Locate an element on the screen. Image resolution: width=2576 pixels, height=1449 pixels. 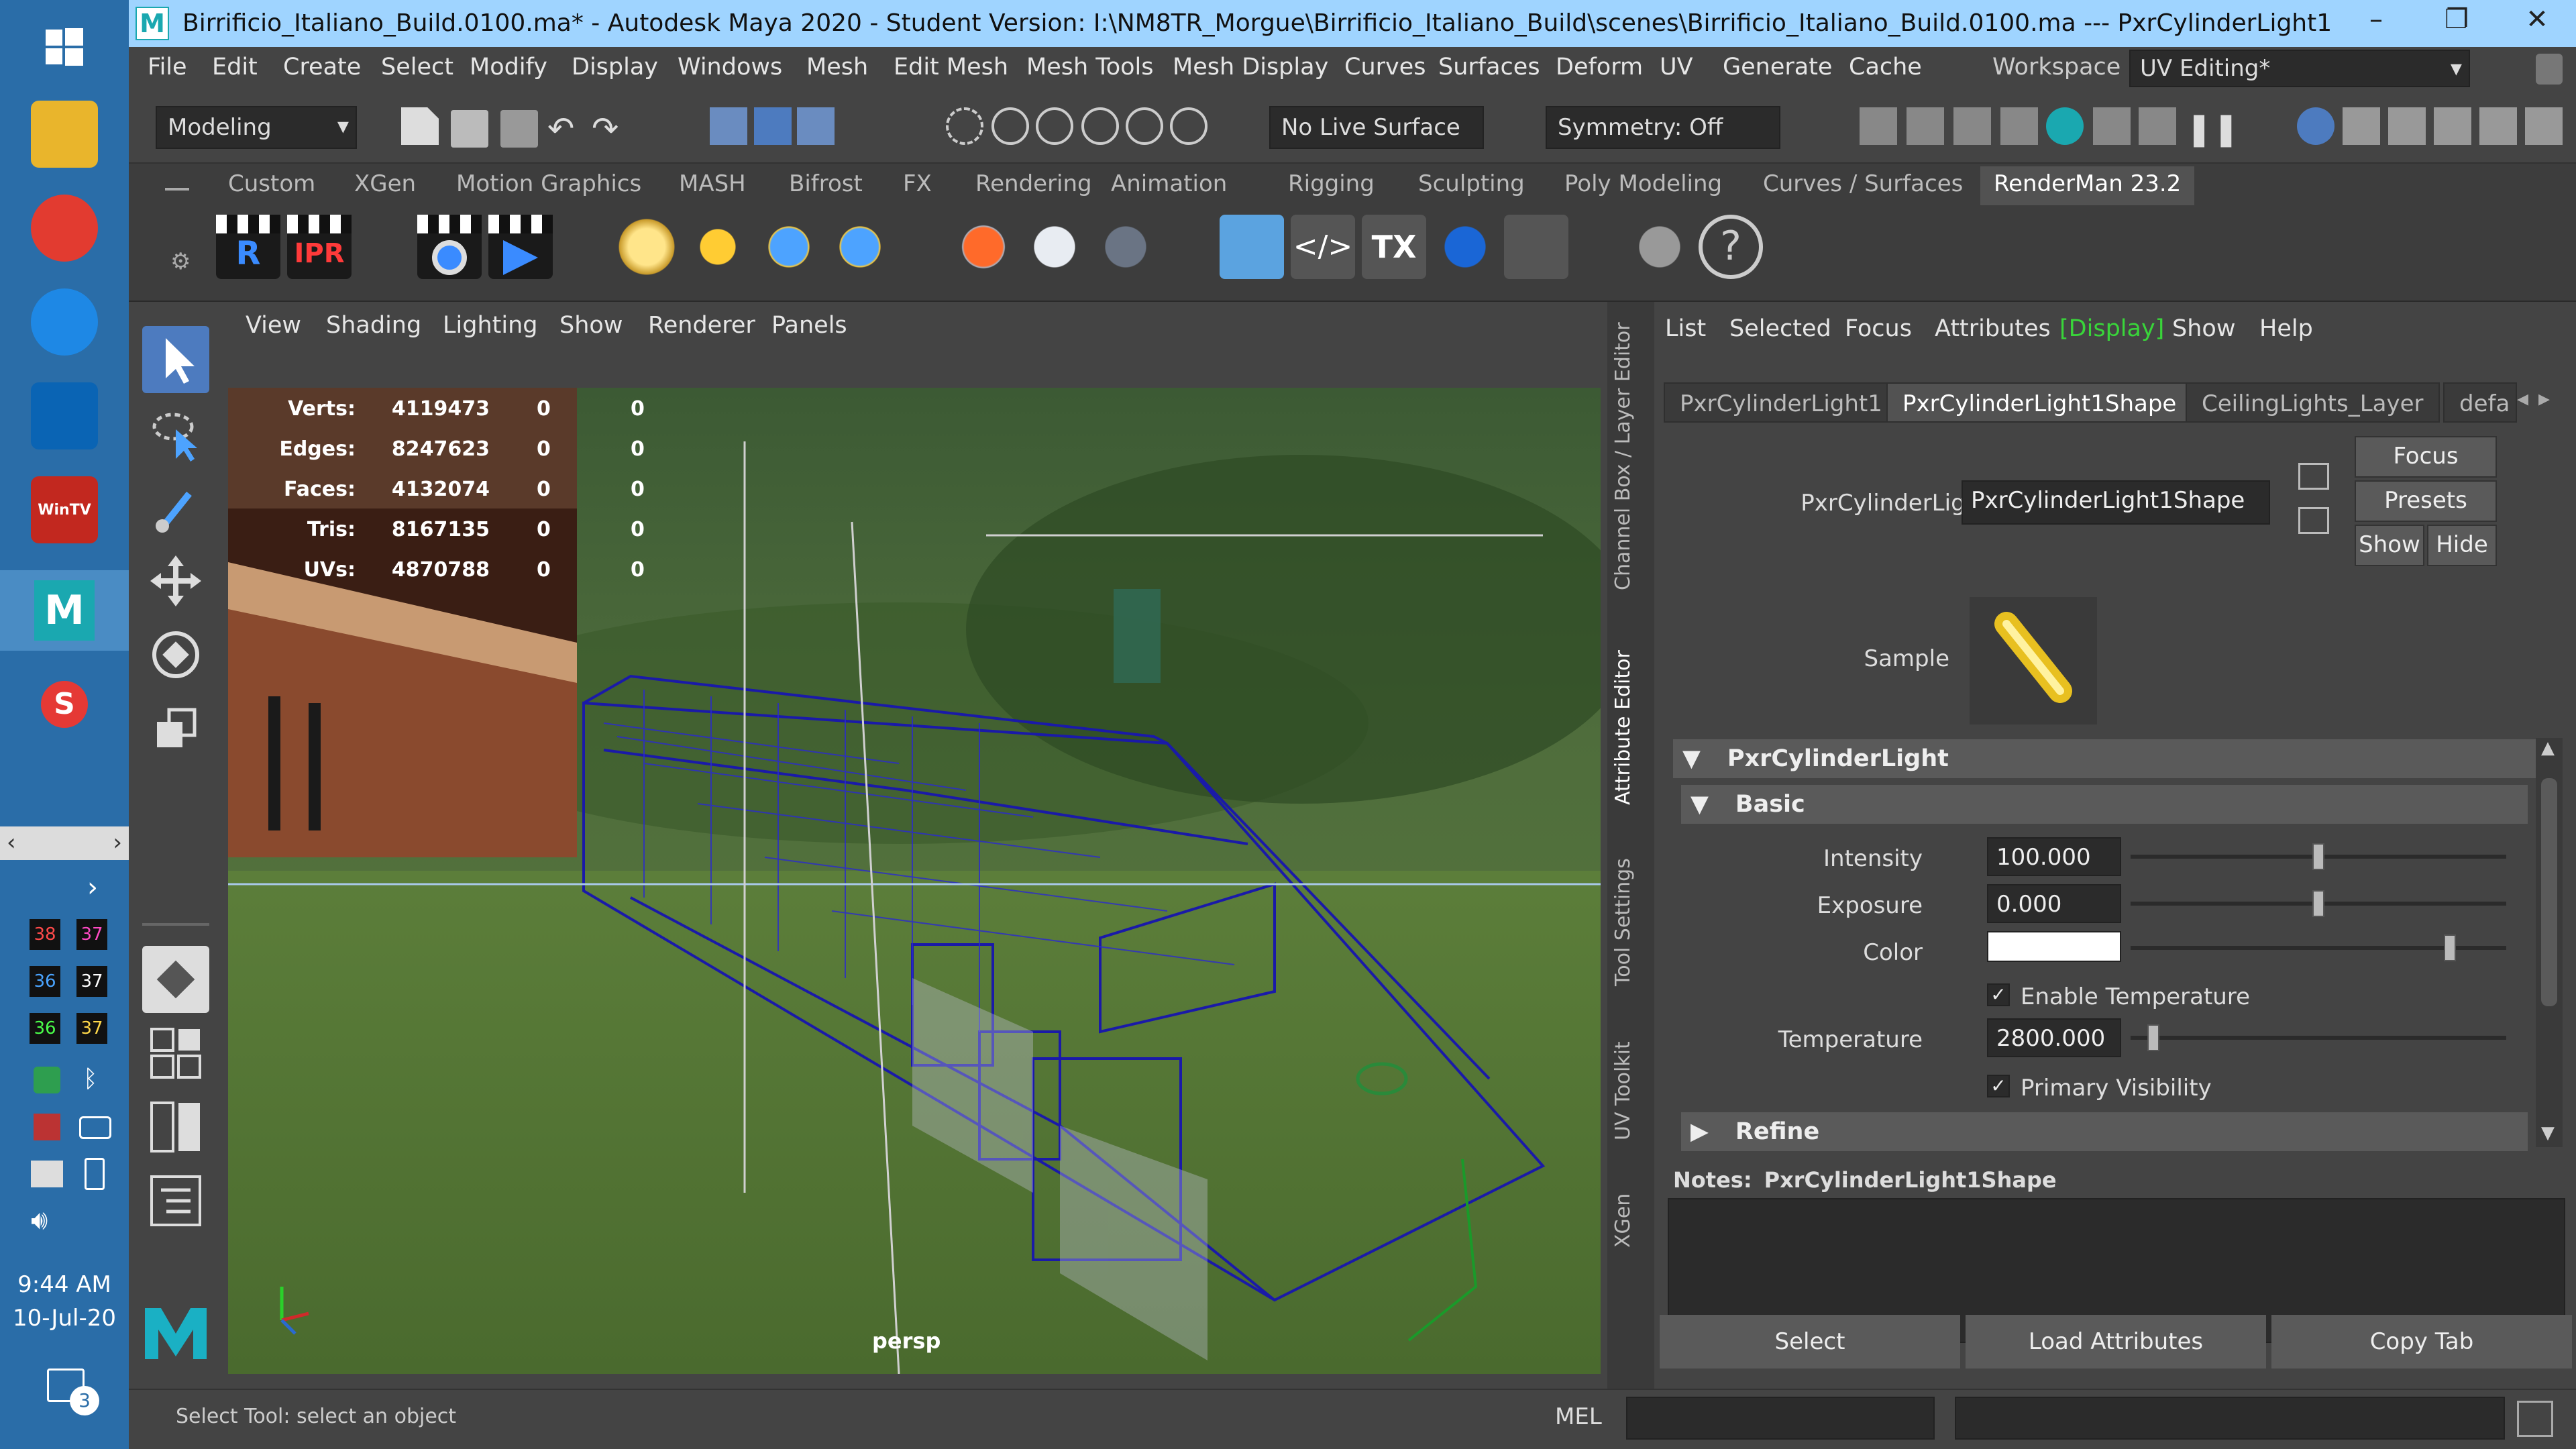
single-perspective-layout-icon is located at coordinates (175, 979).